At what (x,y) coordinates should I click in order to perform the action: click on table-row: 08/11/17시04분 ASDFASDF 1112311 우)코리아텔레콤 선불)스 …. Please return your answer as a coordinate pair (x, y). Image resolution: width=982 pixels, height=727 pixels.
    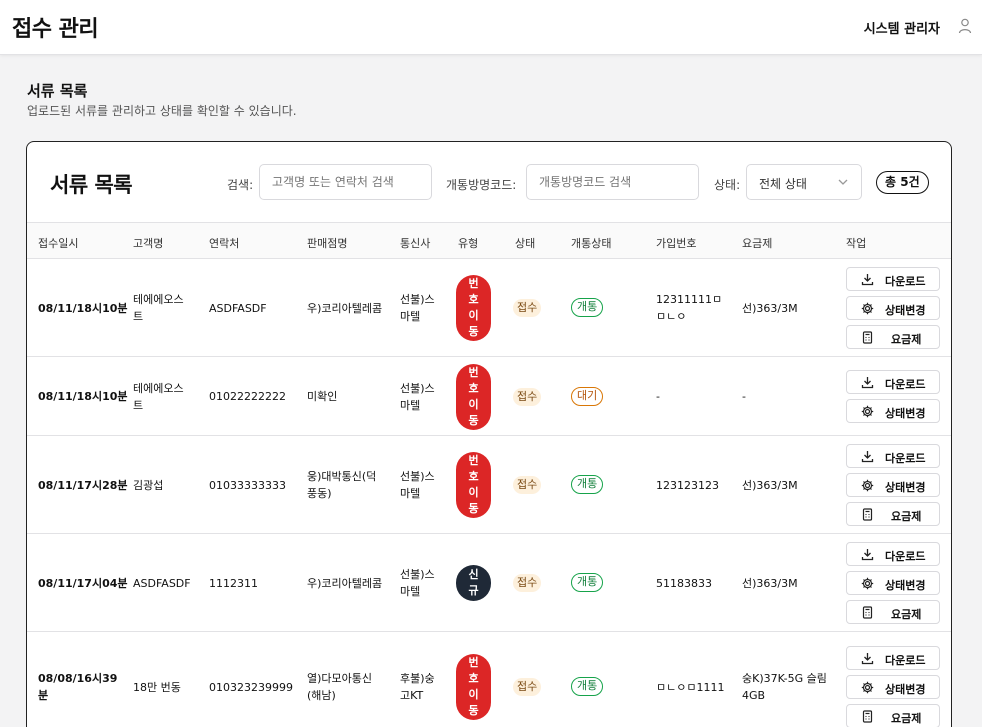
    Looking at the image, I should click on (489, 583).